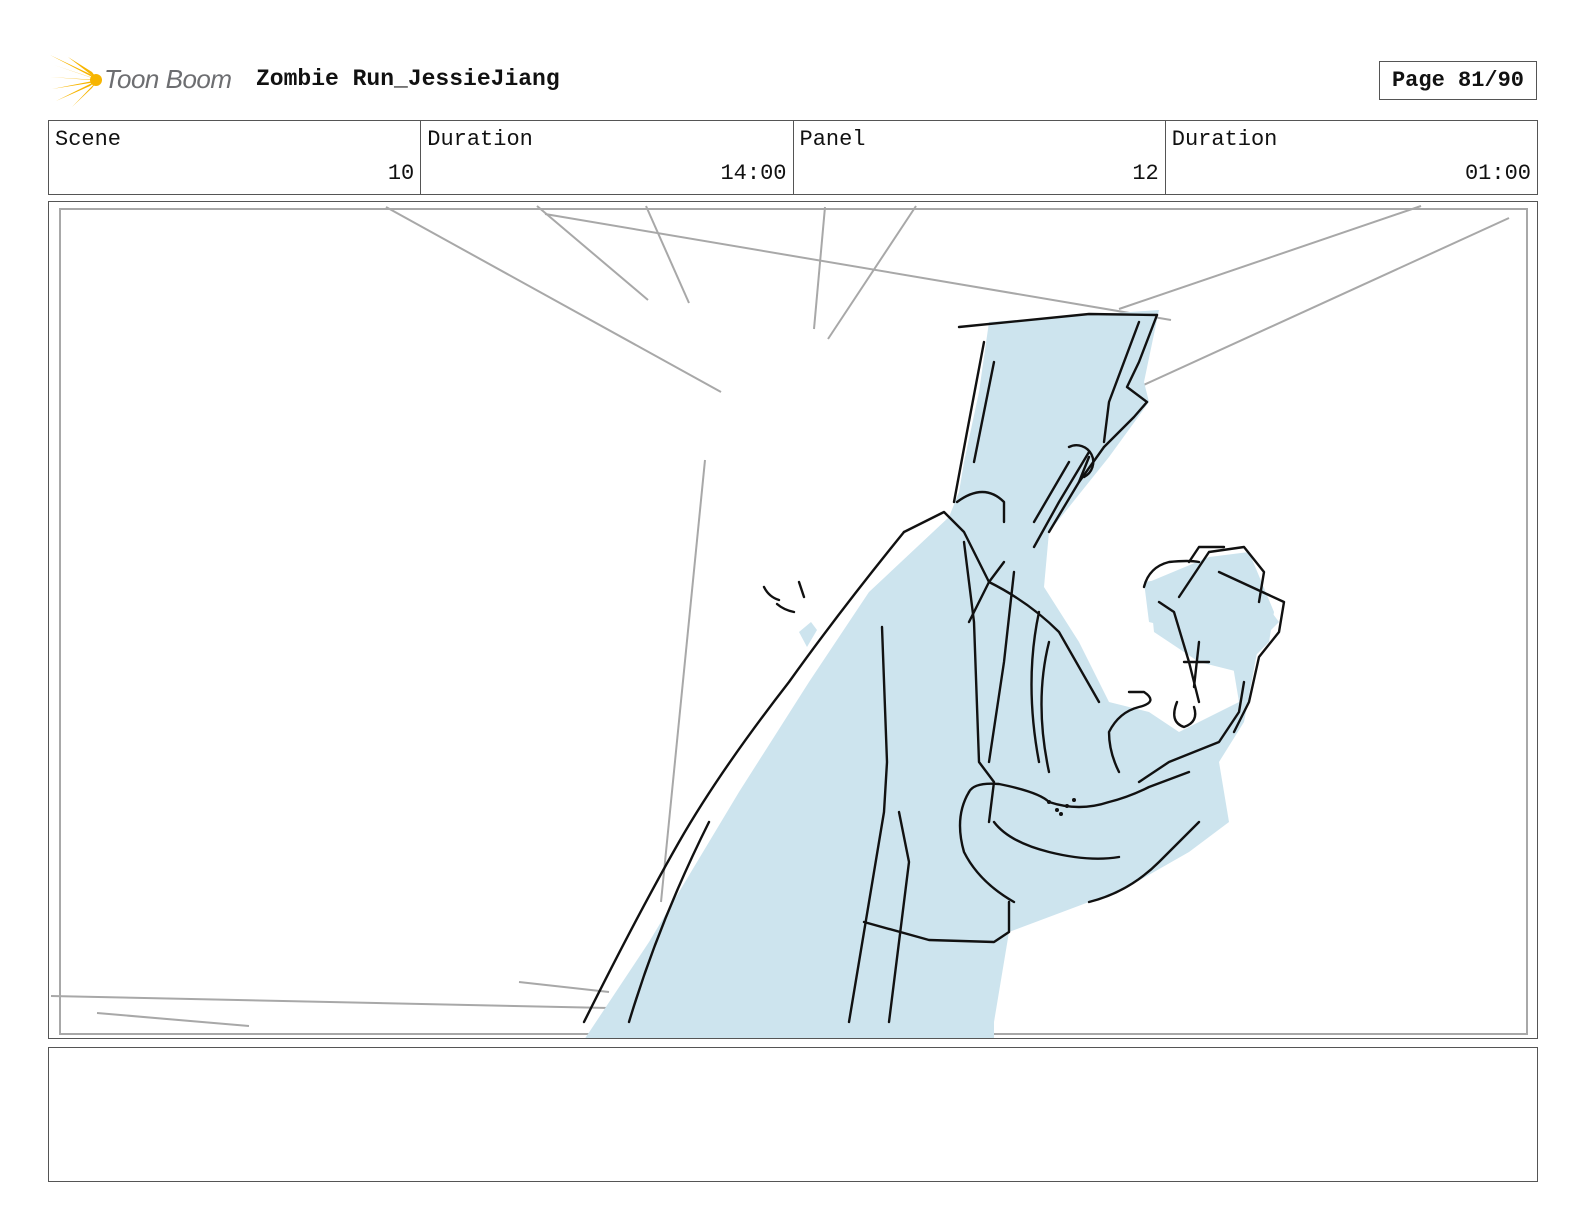 This screenshot has width=1584, height=1224. What do you see at coordinates (401, 173) in the screenshot?
I see `scene-value: 10` at bounding box center [401, 173].